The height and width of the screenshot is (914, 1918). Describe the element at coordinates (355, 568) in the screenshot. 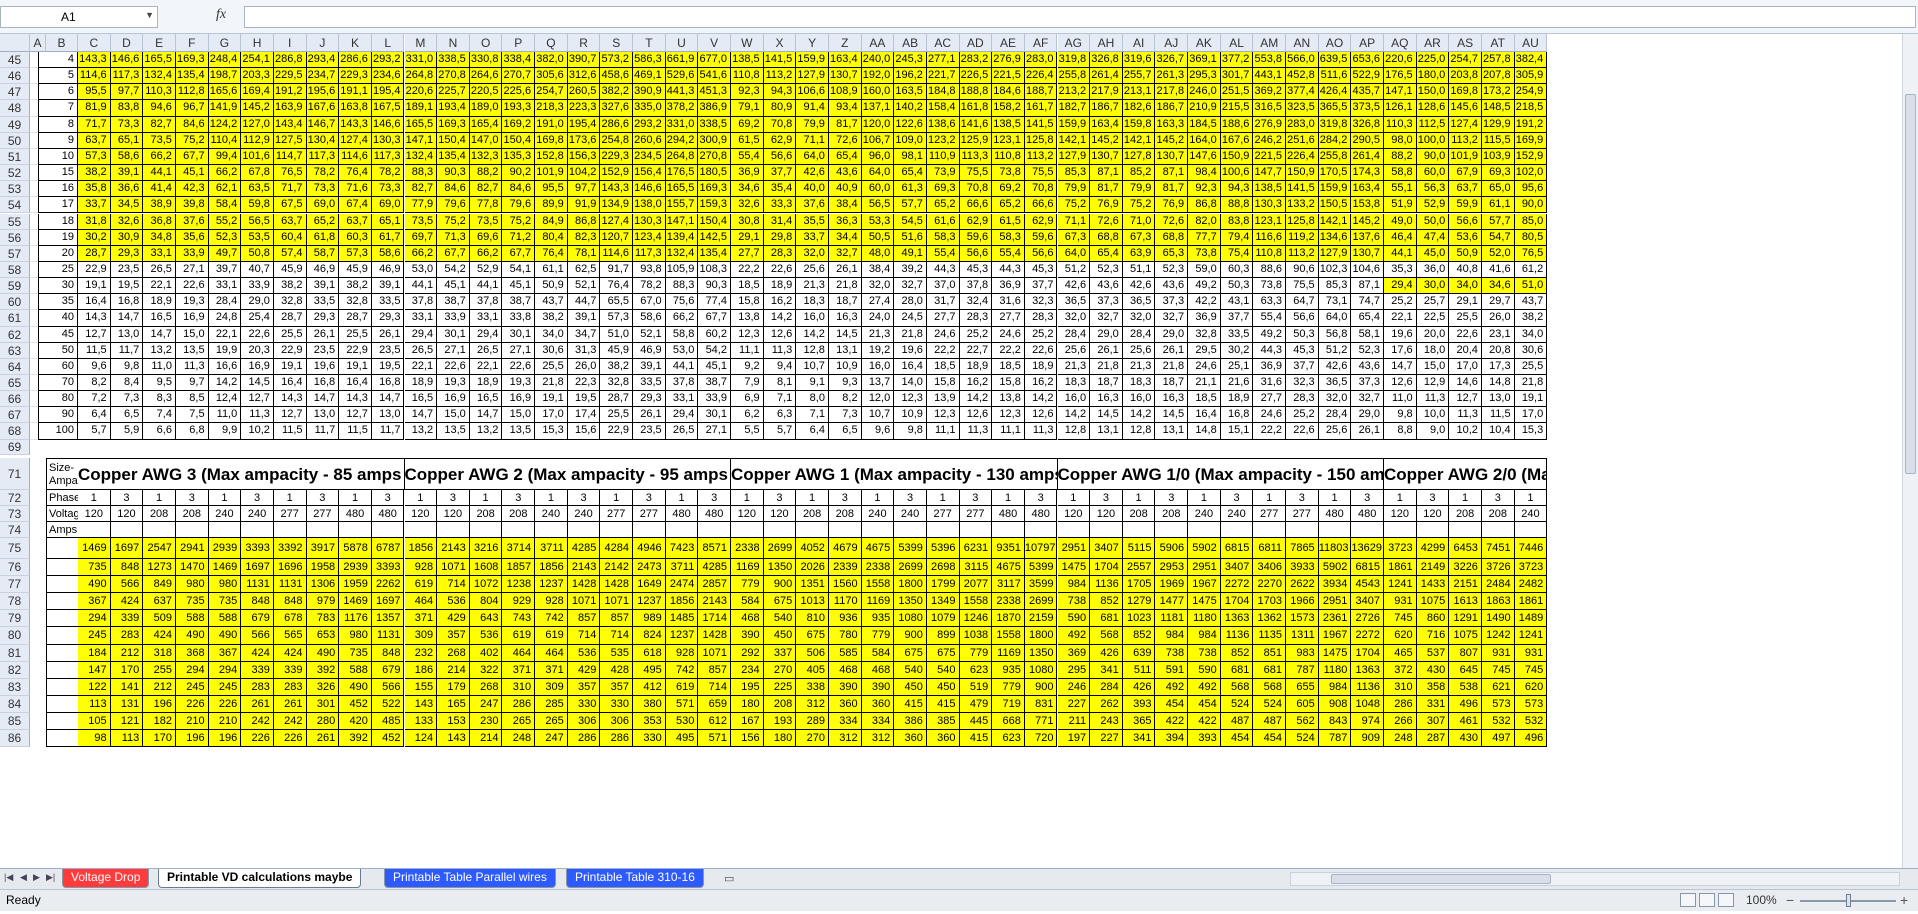

I see `value-cell: 2939` at that location.